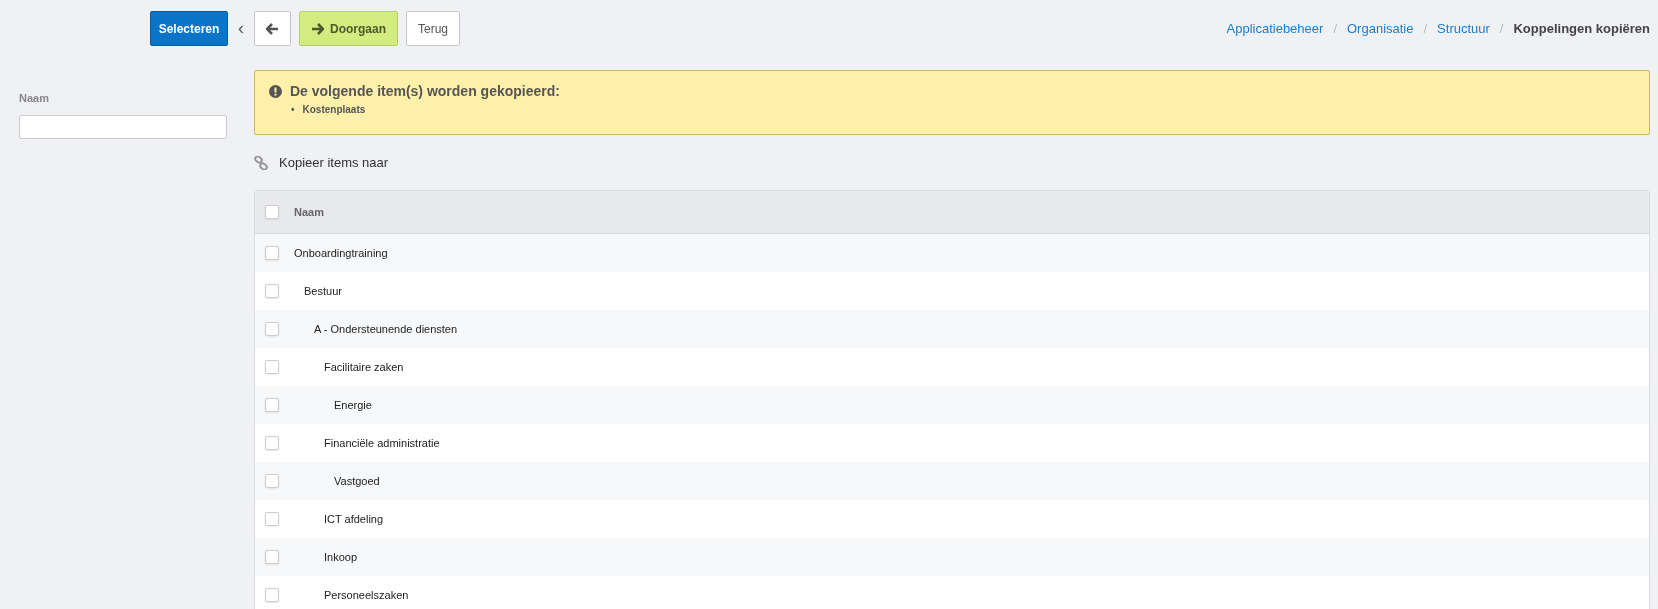 The height and width of the screenshot is (609, 1658). What do you see at coordinates (363, 367) in the screenshot?
I see `table-cell-text: Facilitaire zaken` at bounding box center [363, 367].